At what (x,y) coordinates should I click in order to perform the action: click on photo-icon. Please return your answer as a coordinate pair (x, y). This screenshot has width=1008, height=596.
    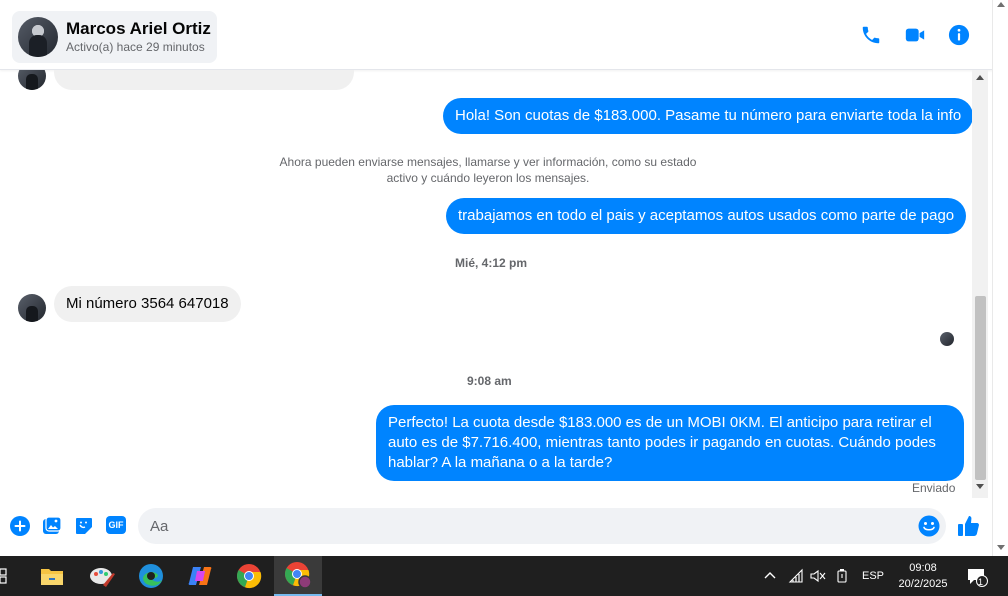
    Looking at the image, I should click on (52, 526).